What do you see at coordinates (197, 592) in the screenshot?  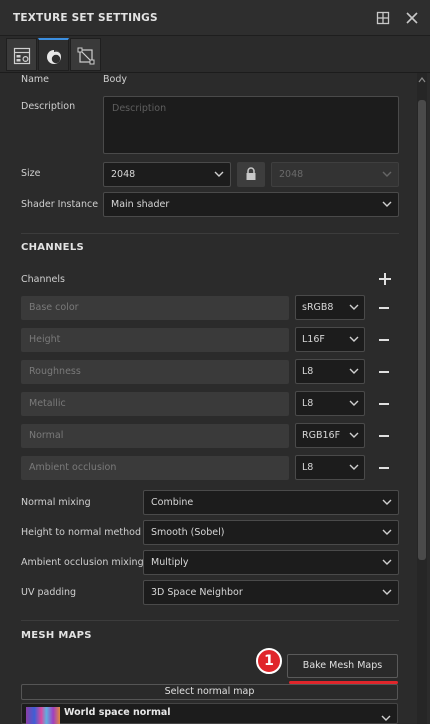 I see `uv-padding-value: 3D Space Neighbor` at bounding box center [197, 592].